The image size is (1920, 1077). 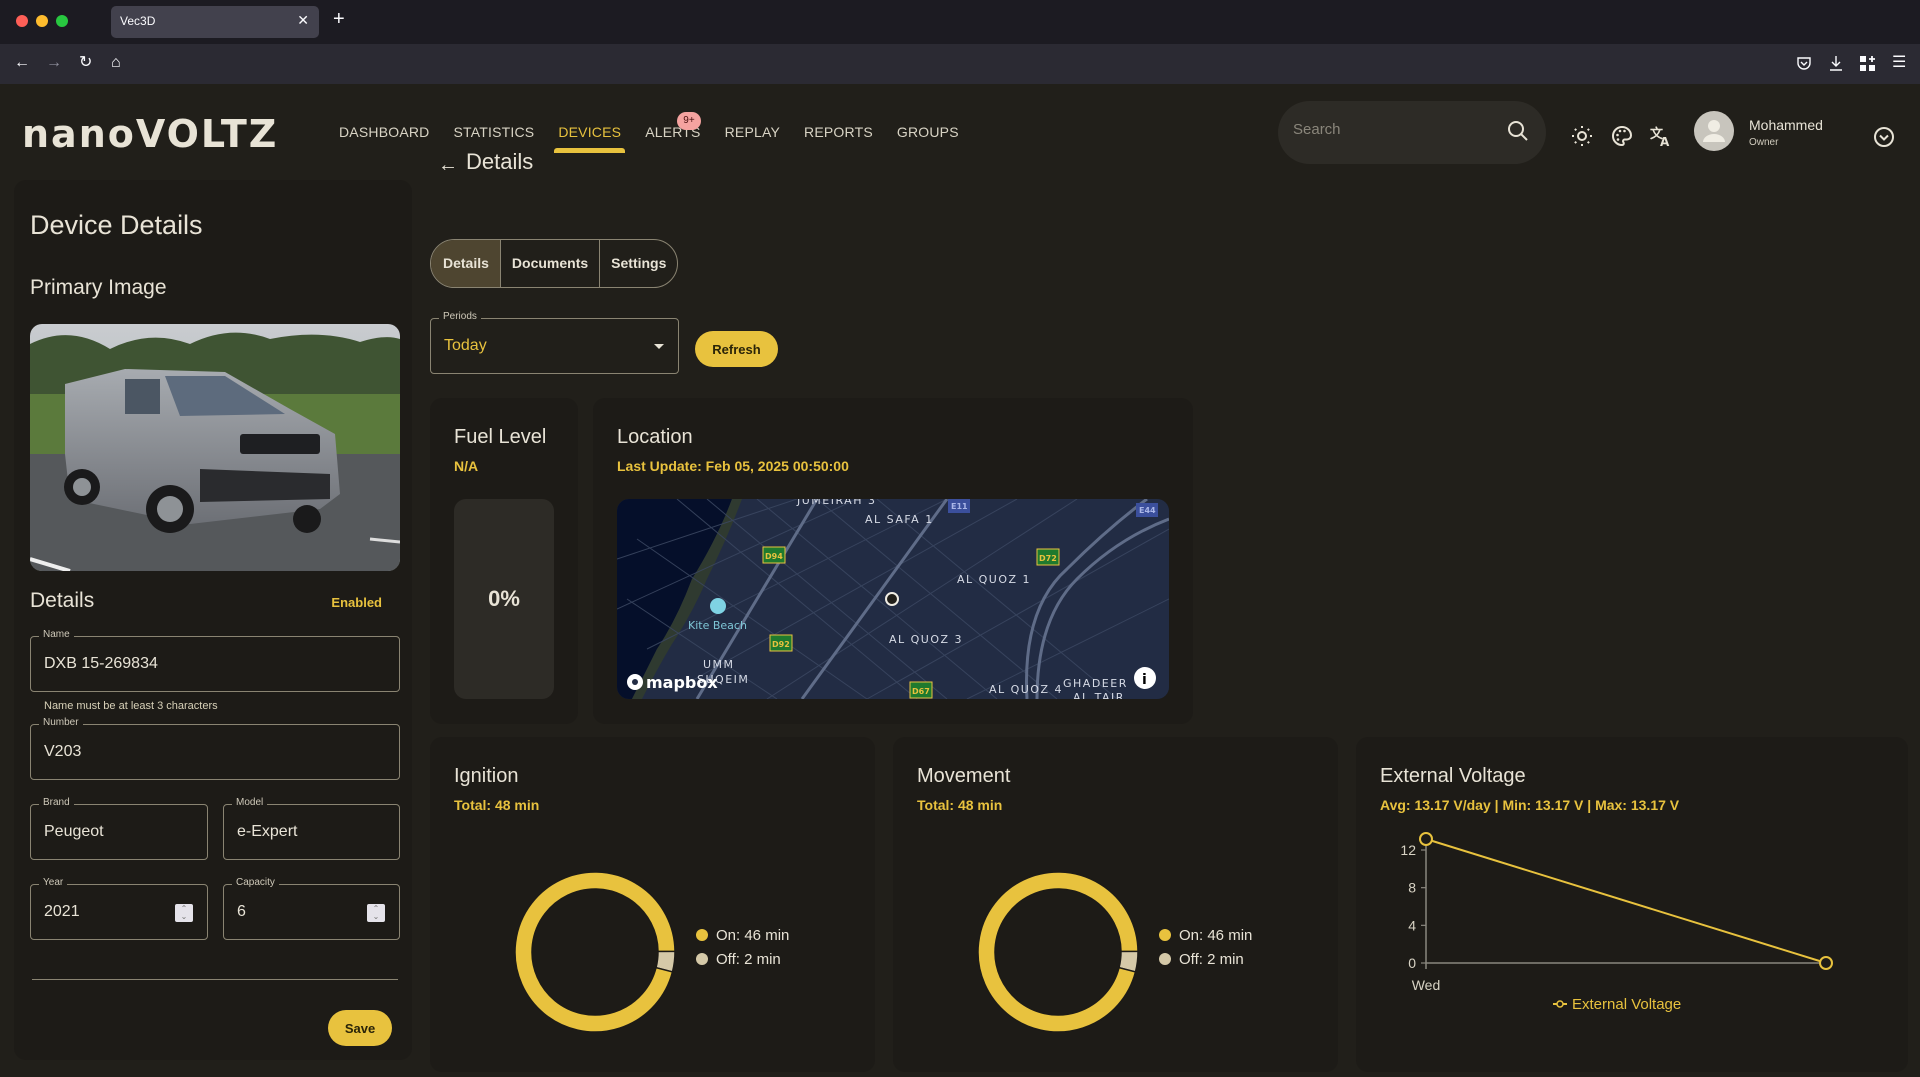 What do you see at coordinates (1095, 683) in the screenshot?
I see `svg-text: GHADEER` at bounding box center [1095, 683].